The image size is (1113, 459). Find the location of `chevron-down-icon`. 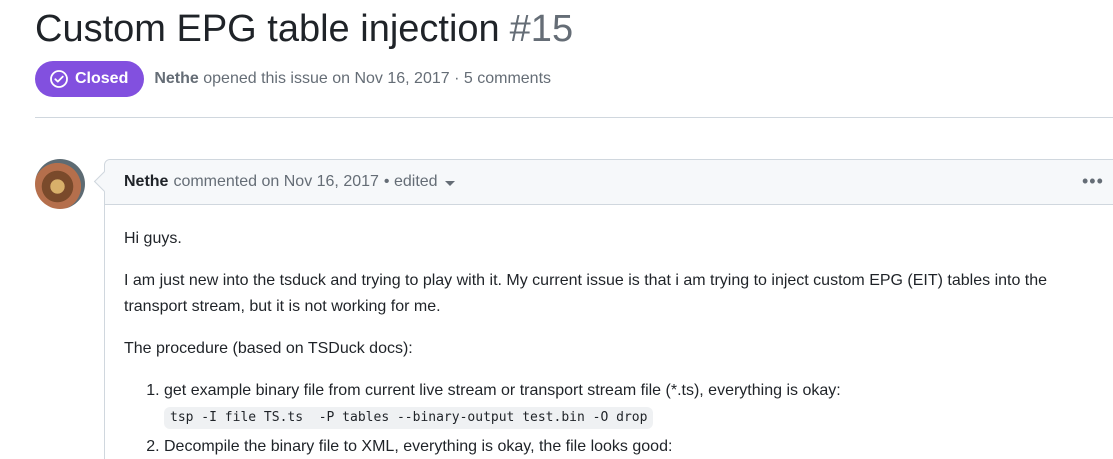

chevron-down-icon is located at coordinates (449, 183).